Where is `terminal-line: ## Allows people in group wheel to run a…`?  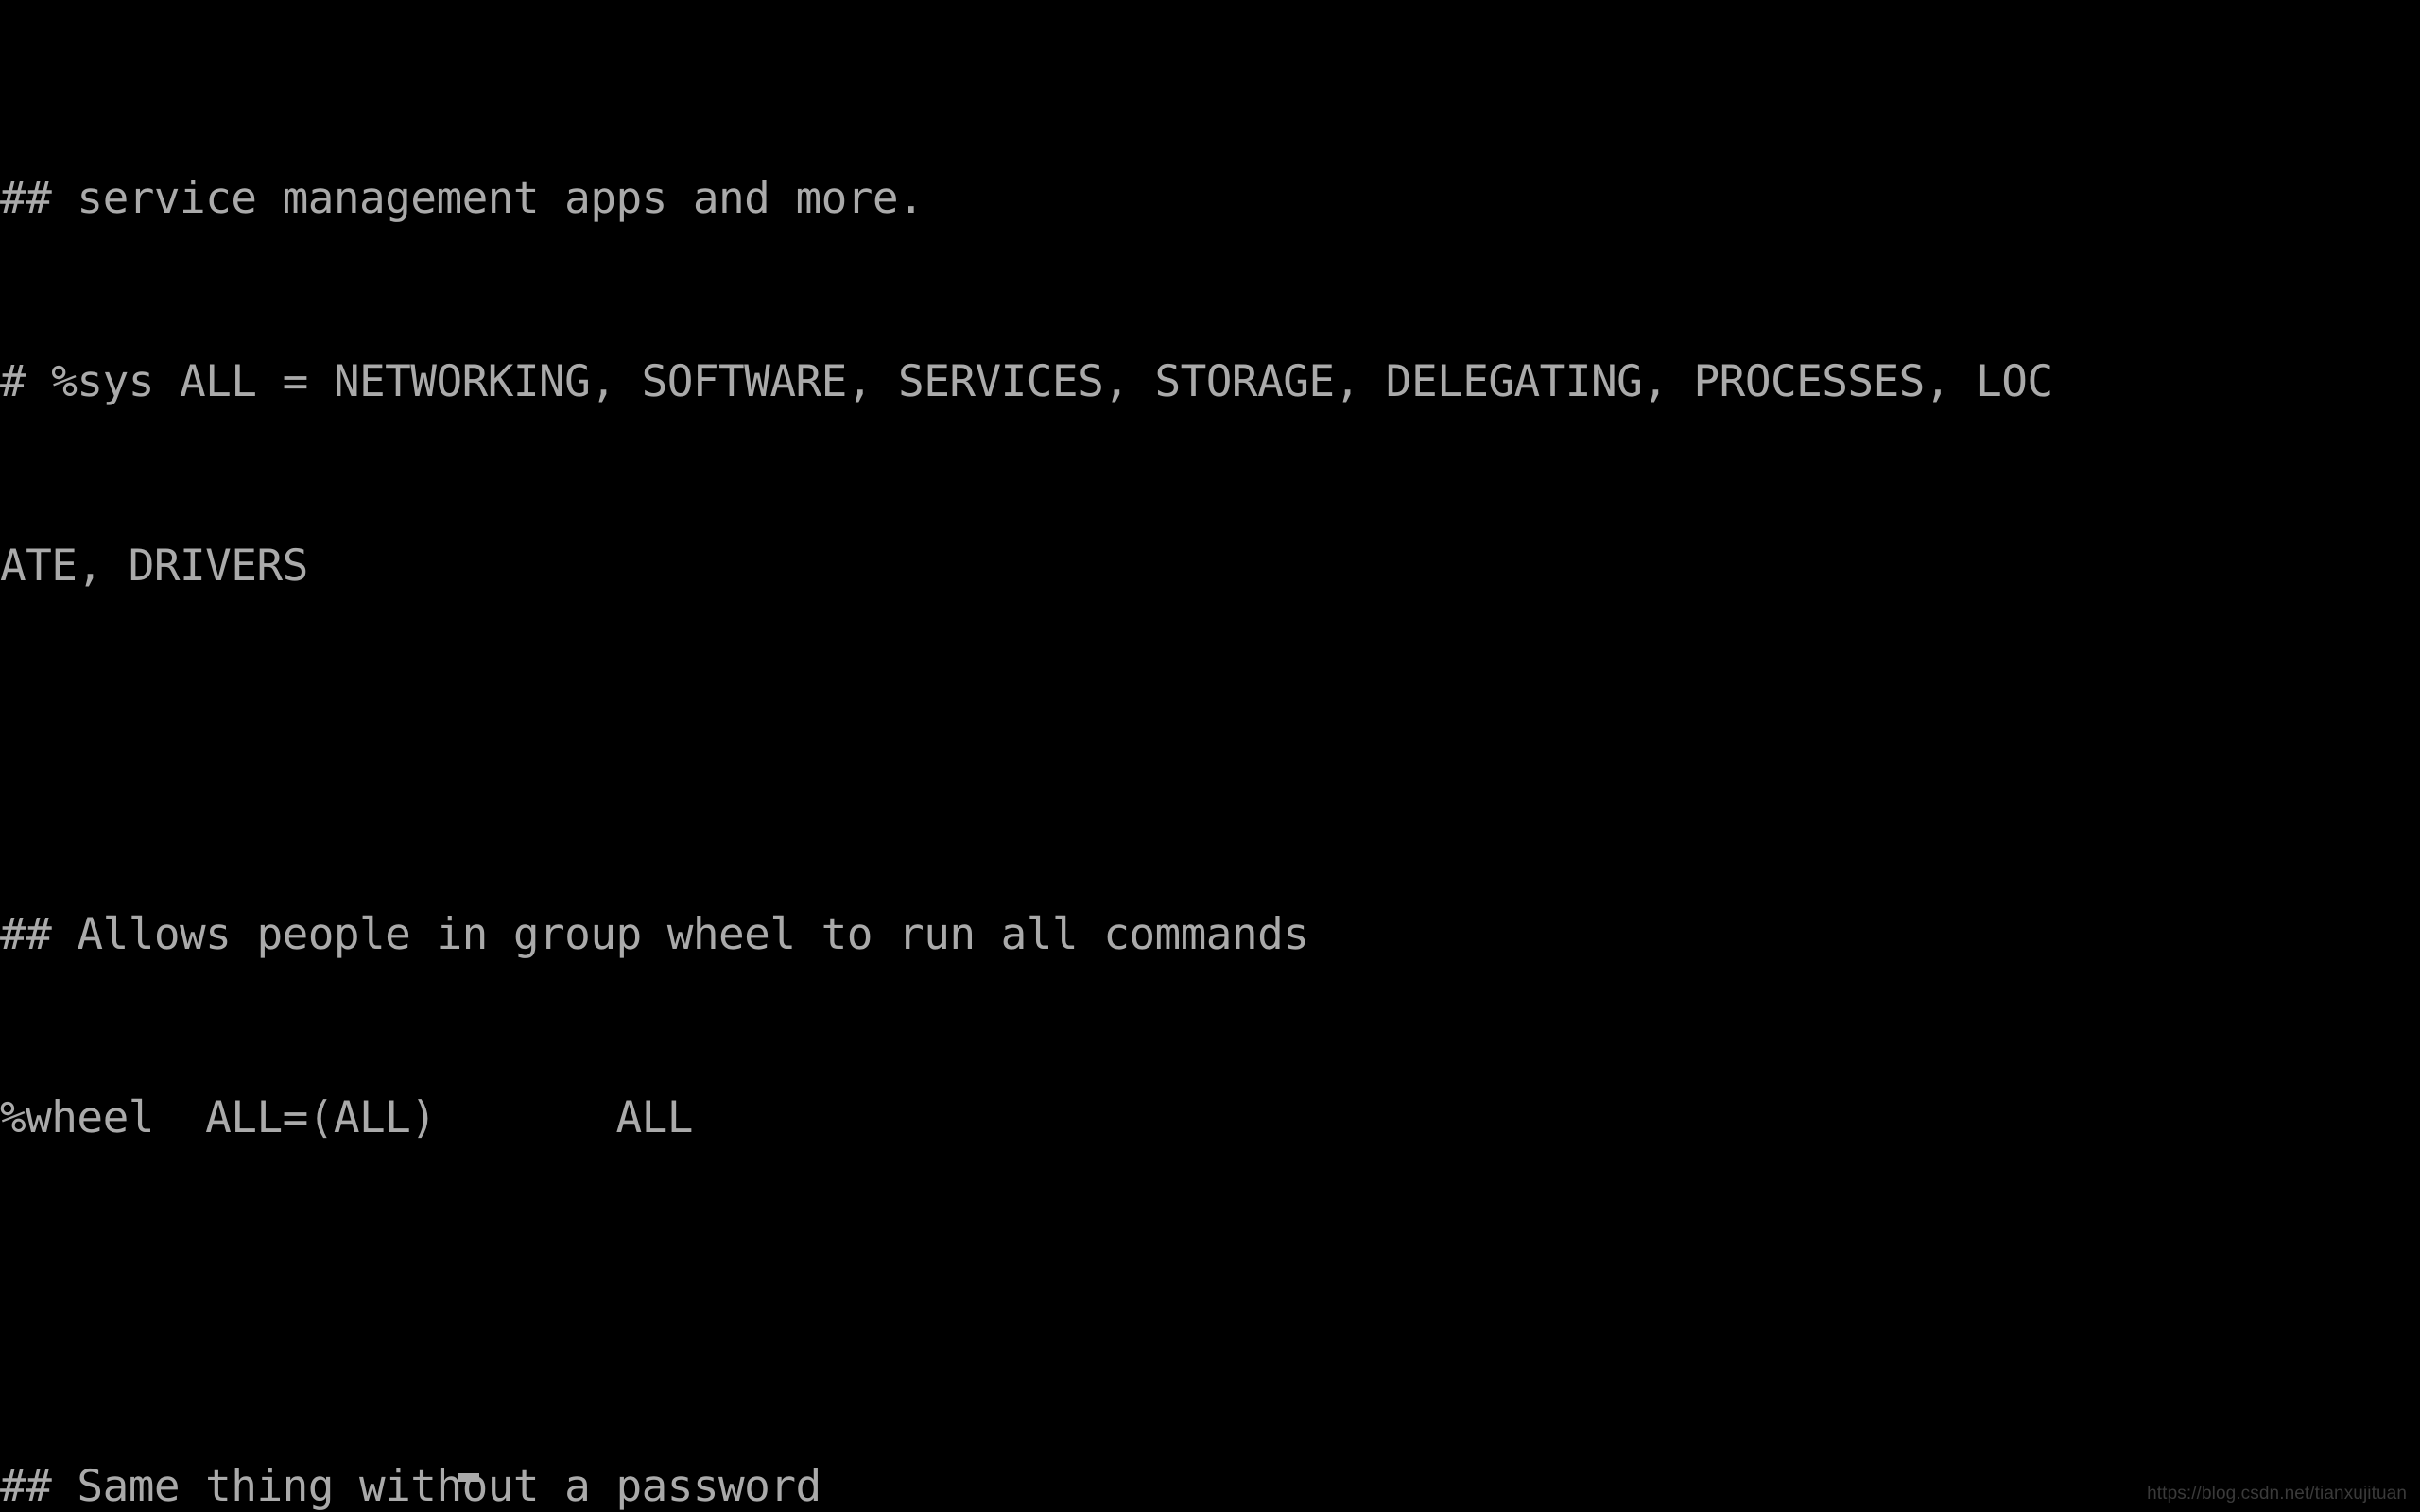 terminal-line: ## Allows people in group wheel to run a… is located at coordinates (654, 933).